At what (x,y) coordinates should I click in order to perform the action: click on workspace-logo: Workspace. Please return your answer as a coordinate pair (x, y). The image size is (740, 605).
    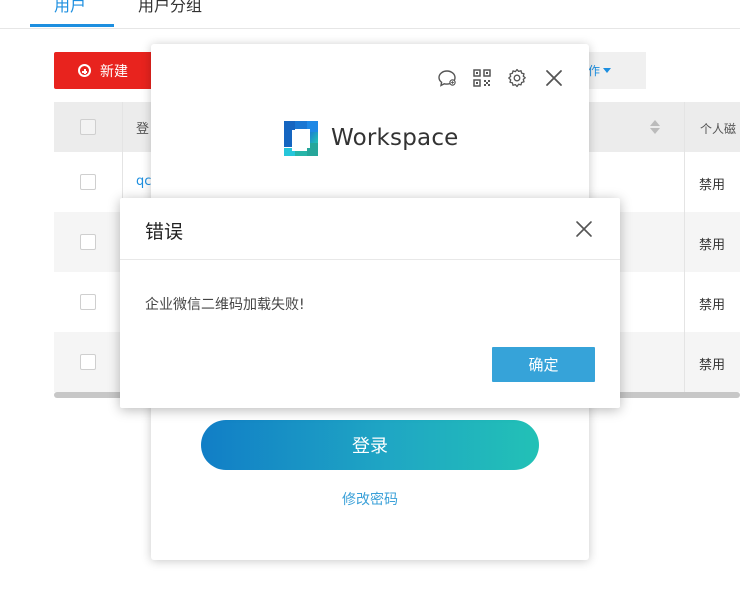
    Looking at the image, I should click on (369, 138).